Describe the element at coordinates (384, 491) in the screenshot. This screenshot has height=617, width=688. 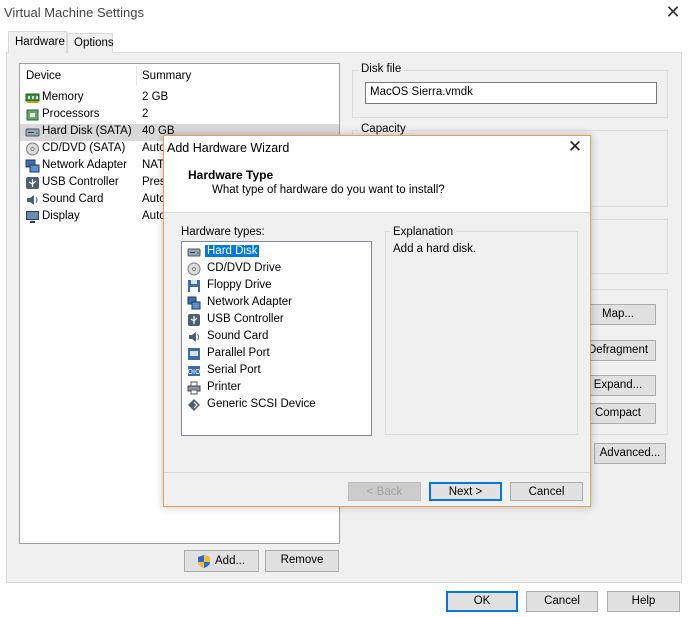
I see `back-button: < Back` at that location.